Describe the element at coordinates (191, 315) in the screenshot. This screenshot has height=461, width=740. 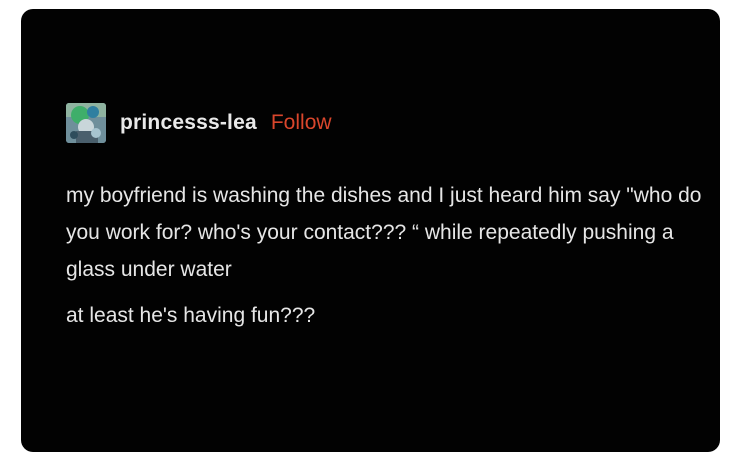
I see `post-paragraph: at least he's having fun???` at that location.